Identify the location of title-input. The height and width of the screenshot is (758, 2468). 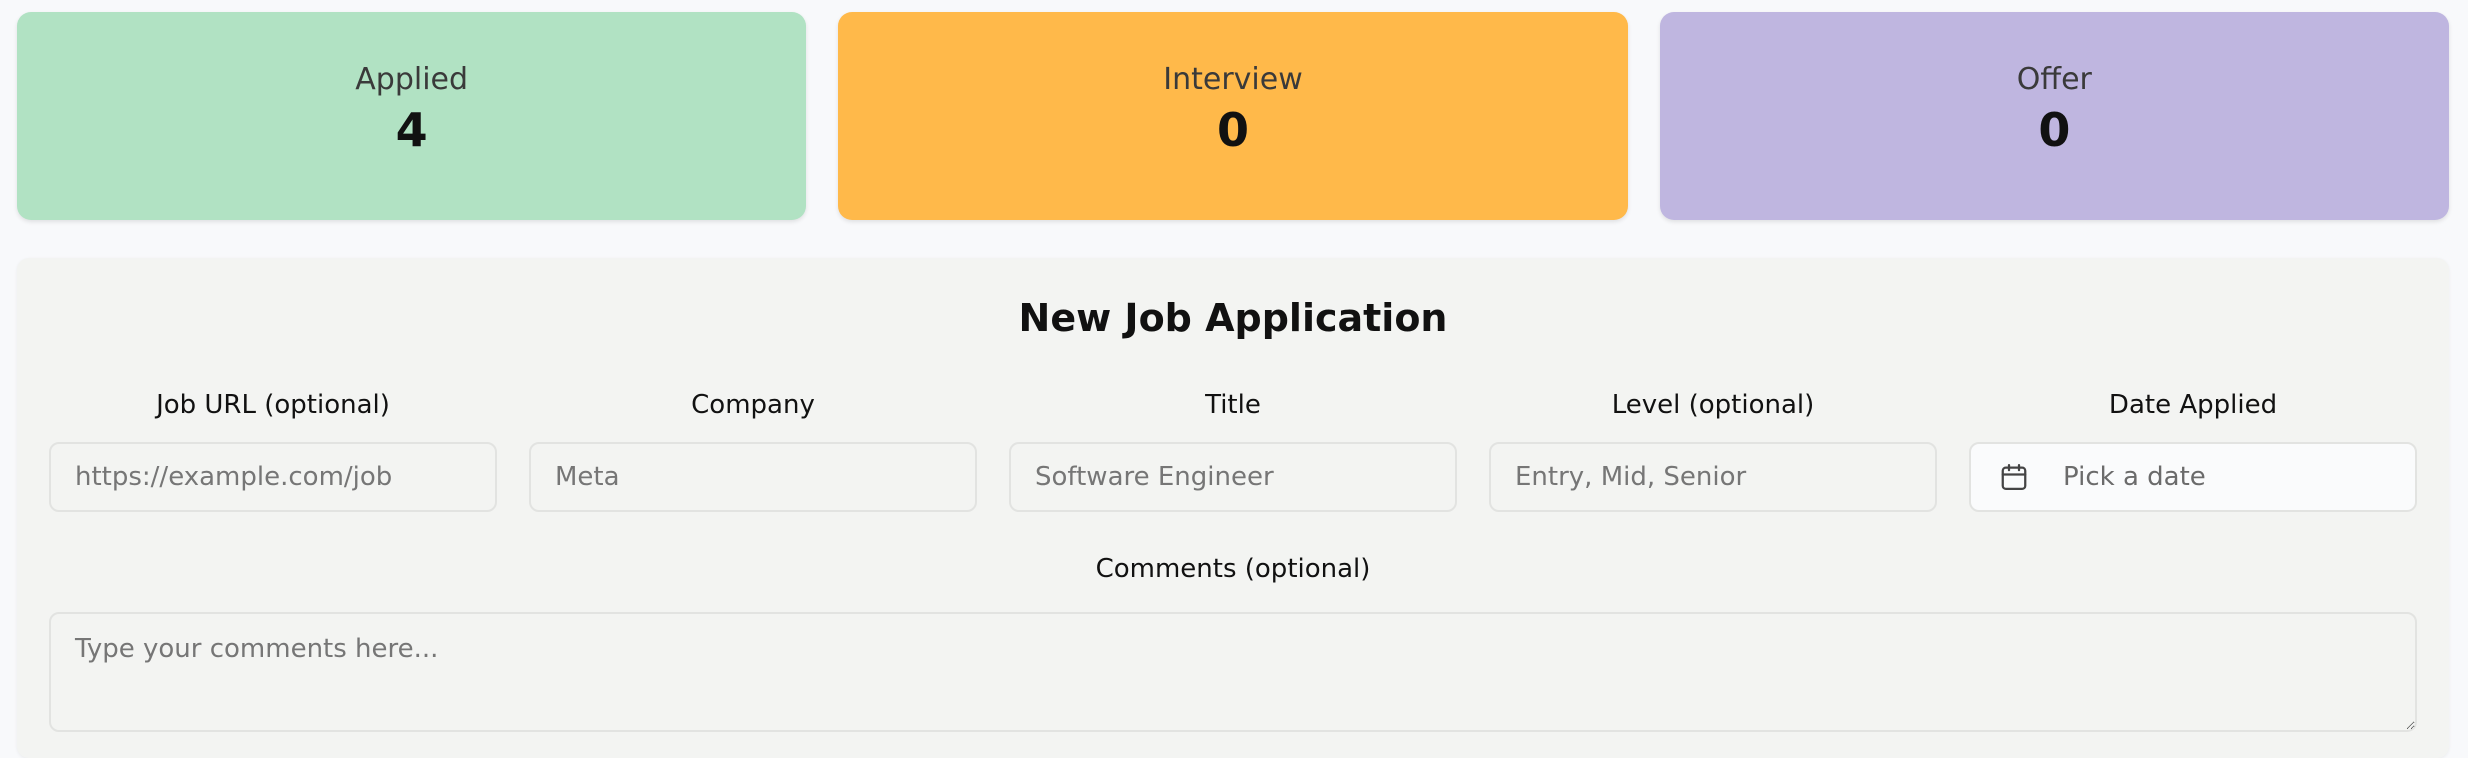
(1233, 477).